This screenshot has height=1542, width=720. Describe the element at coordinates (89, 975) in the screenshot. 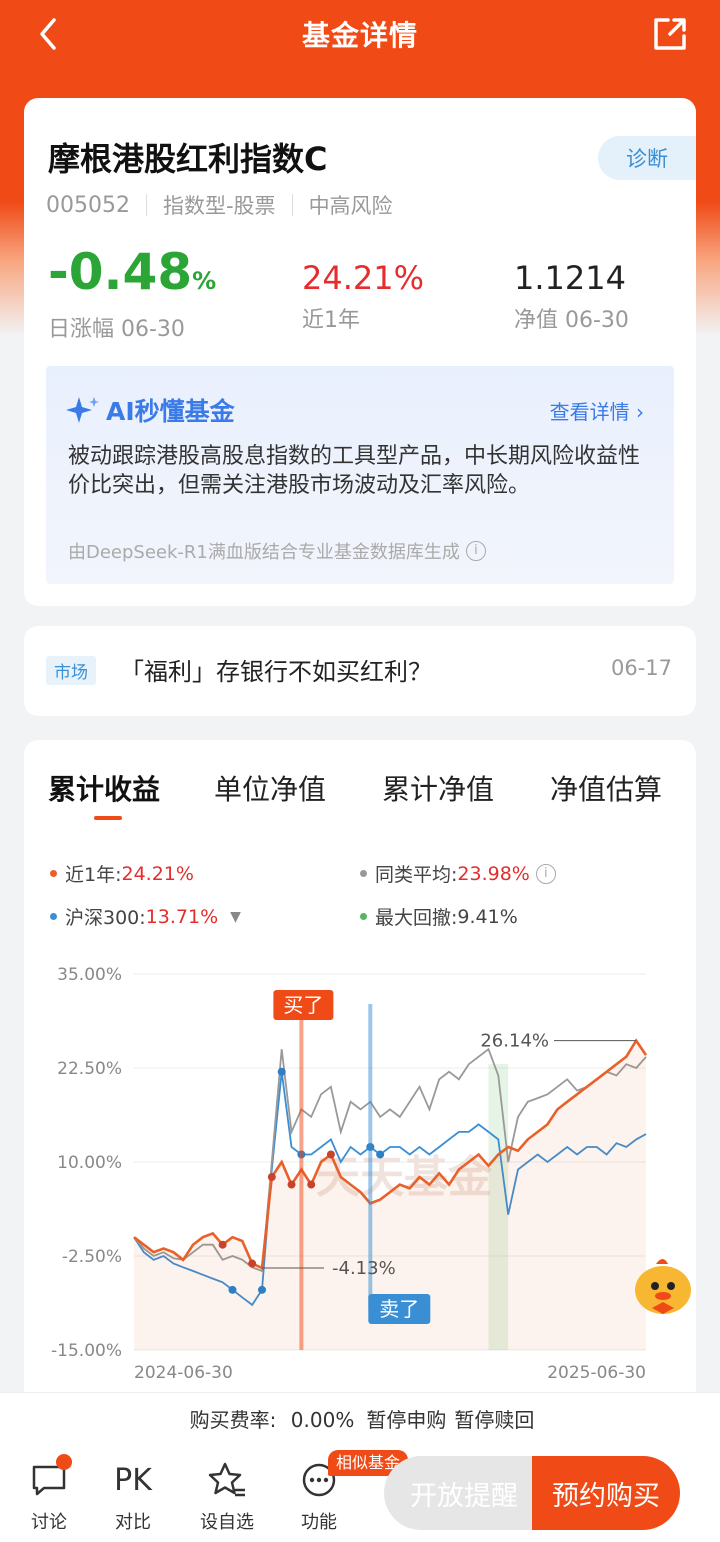

I see `y-tick-label: 35.00%` at that location.